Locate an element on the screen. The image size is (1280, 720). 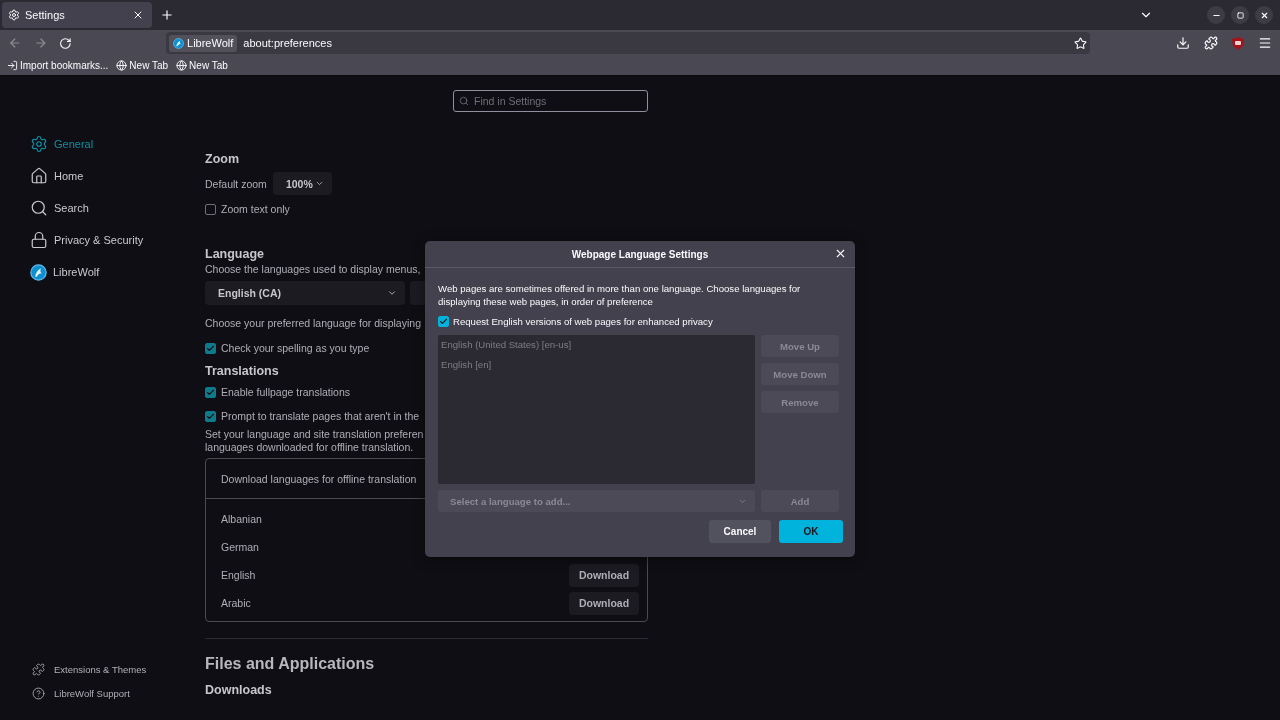
sidebar-item: General is located at coordinates (117, 144).